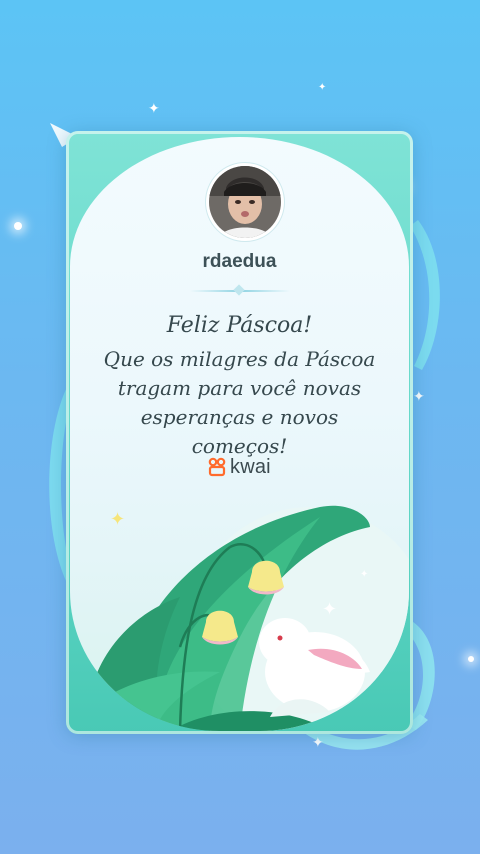 This screenshot has width=480, height=854. Describe the element at coordinates (245, 202) in the screenshot. I see `avatar` at that location.